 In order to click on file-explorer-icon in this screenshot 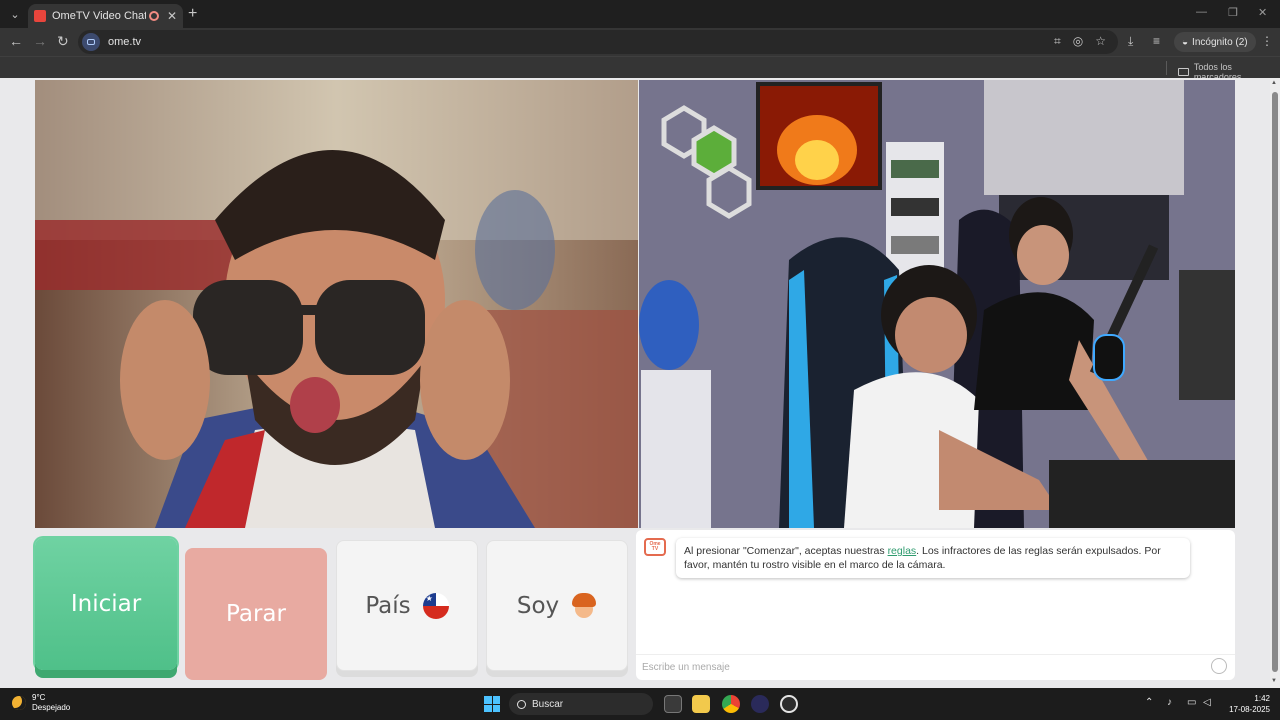, I will do `click(701, 704)`.